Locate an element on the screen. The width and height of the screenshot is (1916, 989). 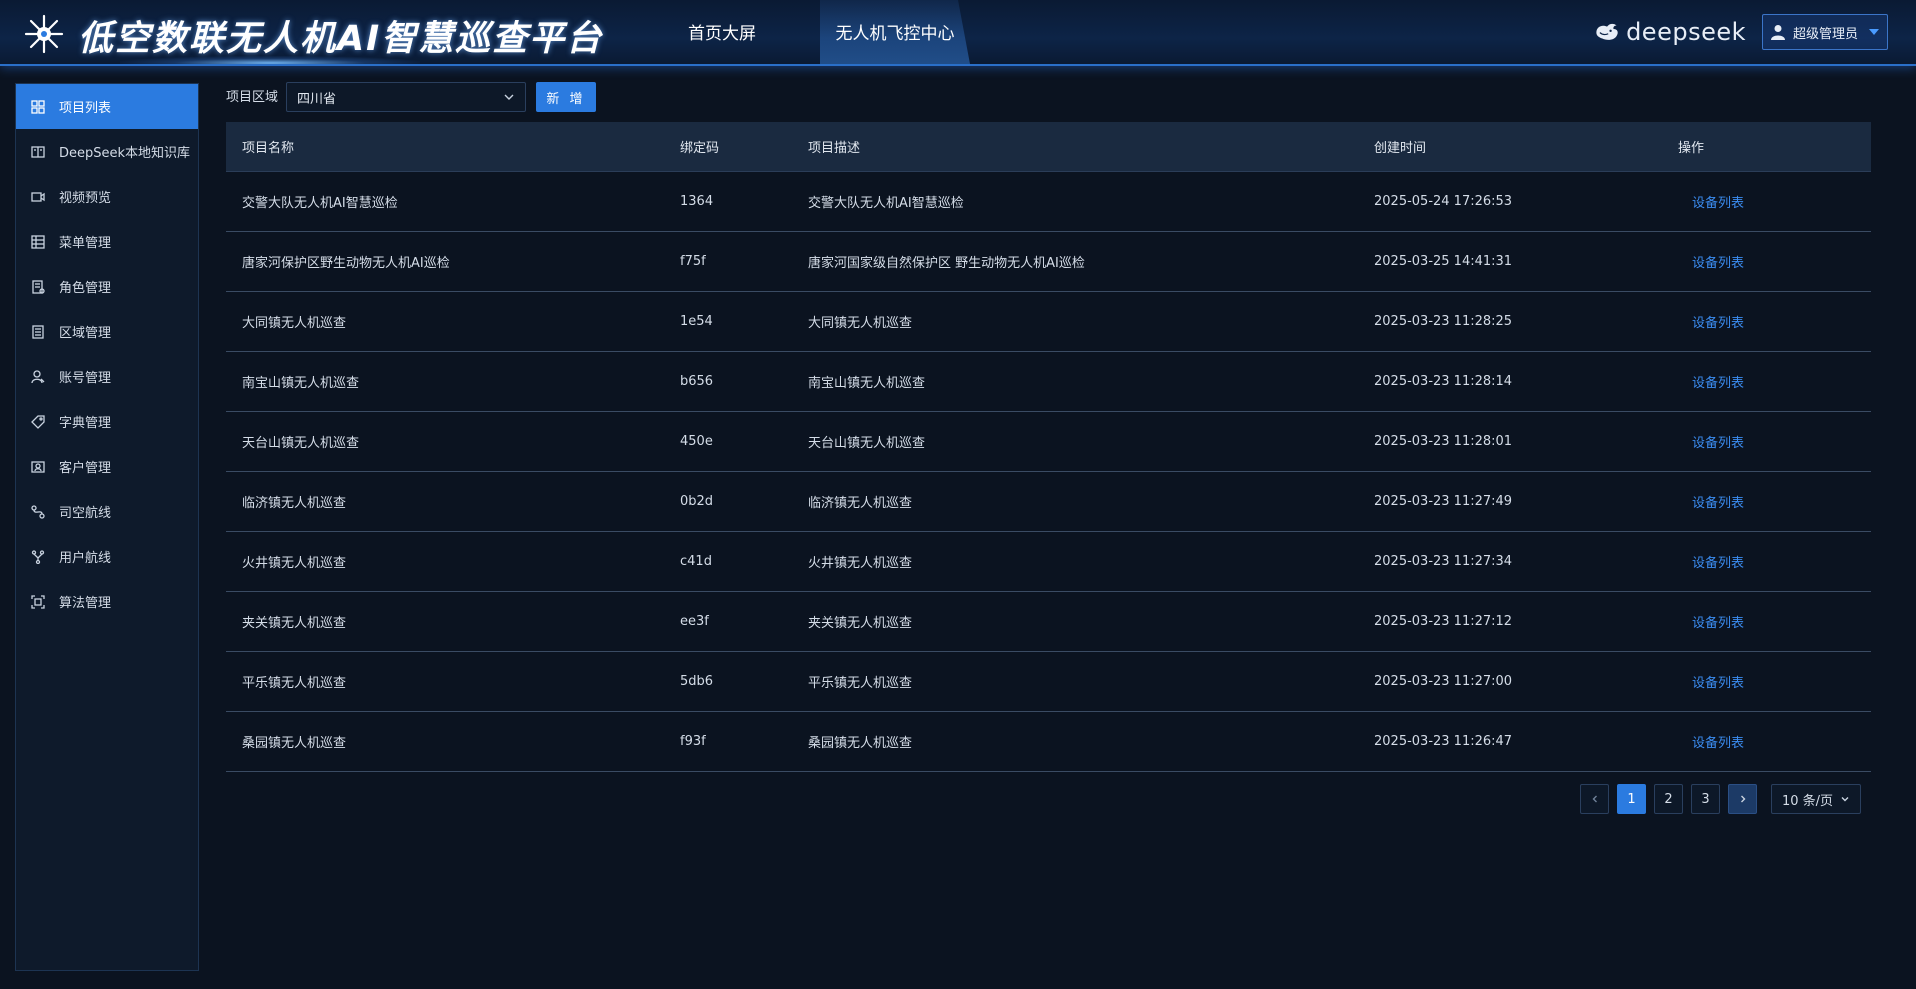
prev-page-button is located at coordinates (1594, 799).